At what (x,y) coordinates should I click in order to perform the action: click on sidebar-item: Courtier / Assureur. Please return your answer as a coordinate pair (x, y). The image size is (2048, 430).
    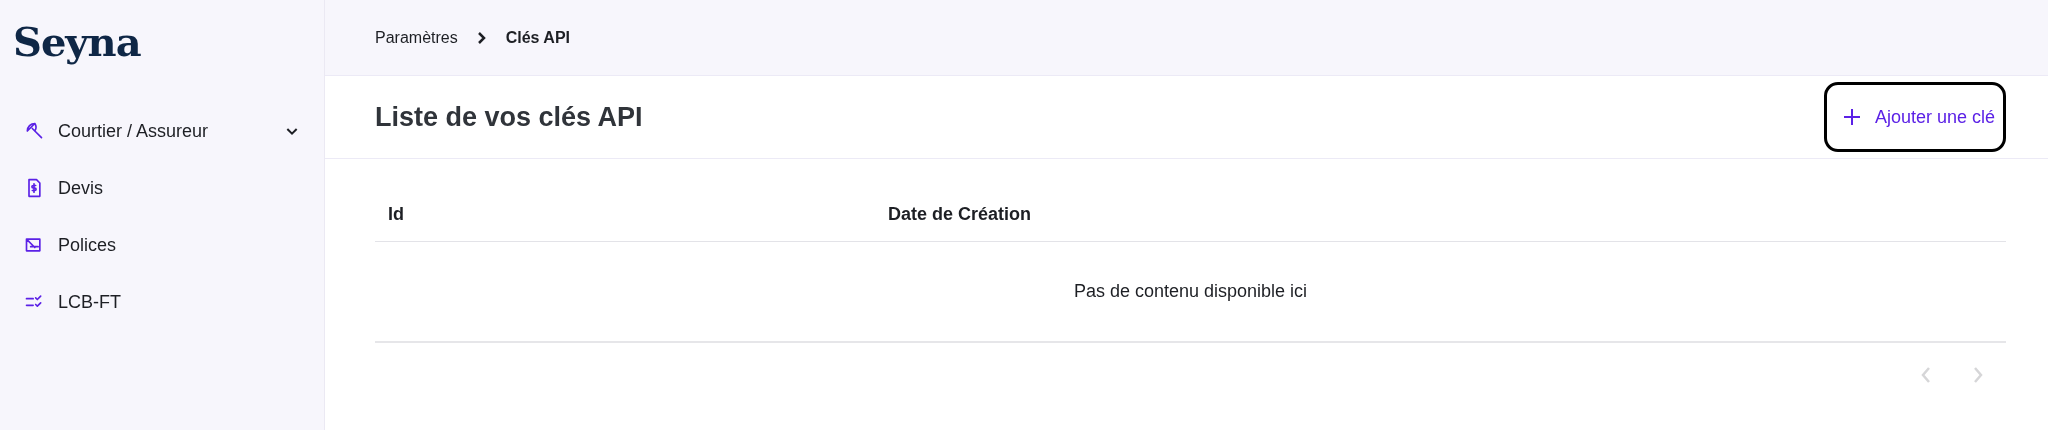
    Looking at the image, I should click on (162, 131).